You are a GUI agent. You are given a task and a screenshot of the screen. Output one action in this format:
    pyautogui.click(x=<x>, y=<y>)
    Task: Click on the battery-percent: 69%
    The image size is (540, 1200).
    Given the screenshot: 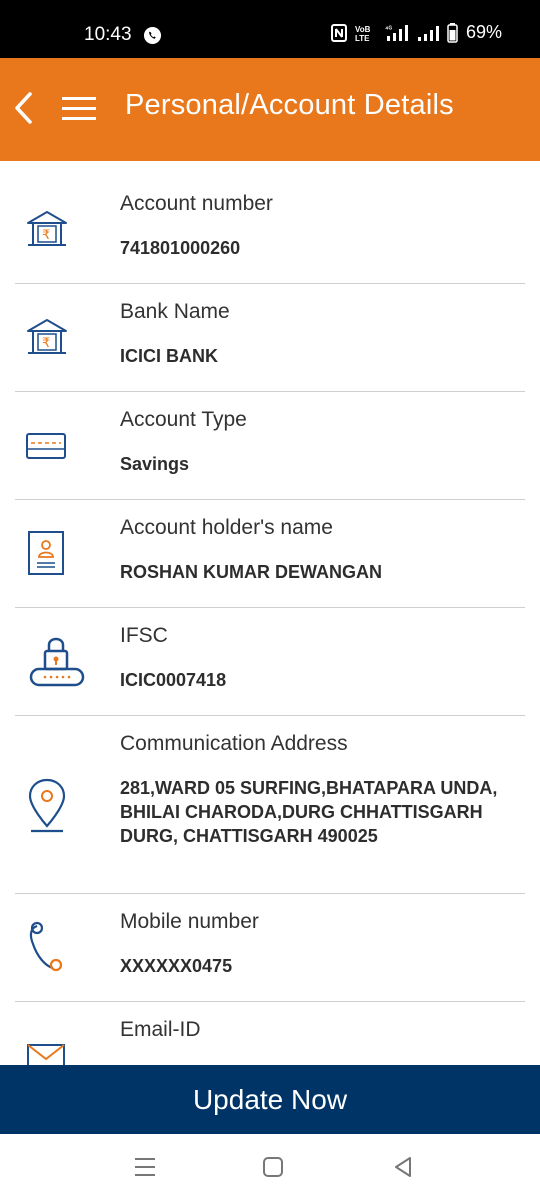 What is the action you would take?
    pyautogui.click(x=483, y=32)
    